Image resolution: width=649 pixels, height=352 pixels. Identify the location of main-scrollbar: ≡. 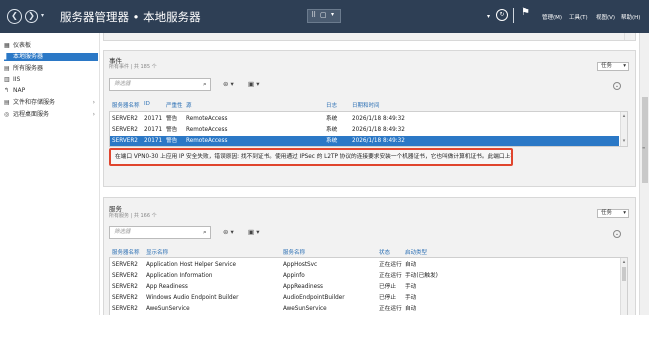
(644, 174).